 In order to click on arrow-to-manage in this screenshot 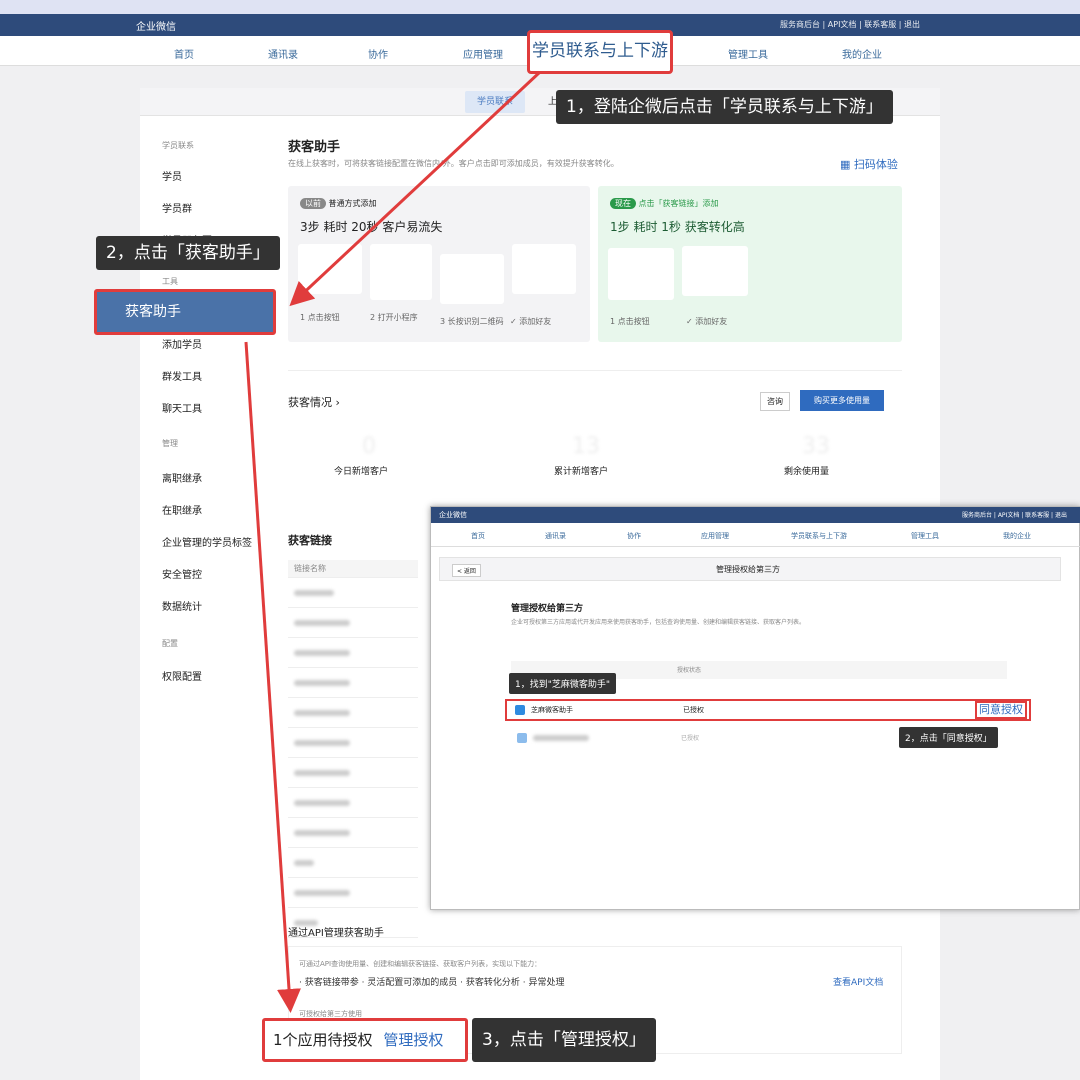, I will do `click(272, 677)`.